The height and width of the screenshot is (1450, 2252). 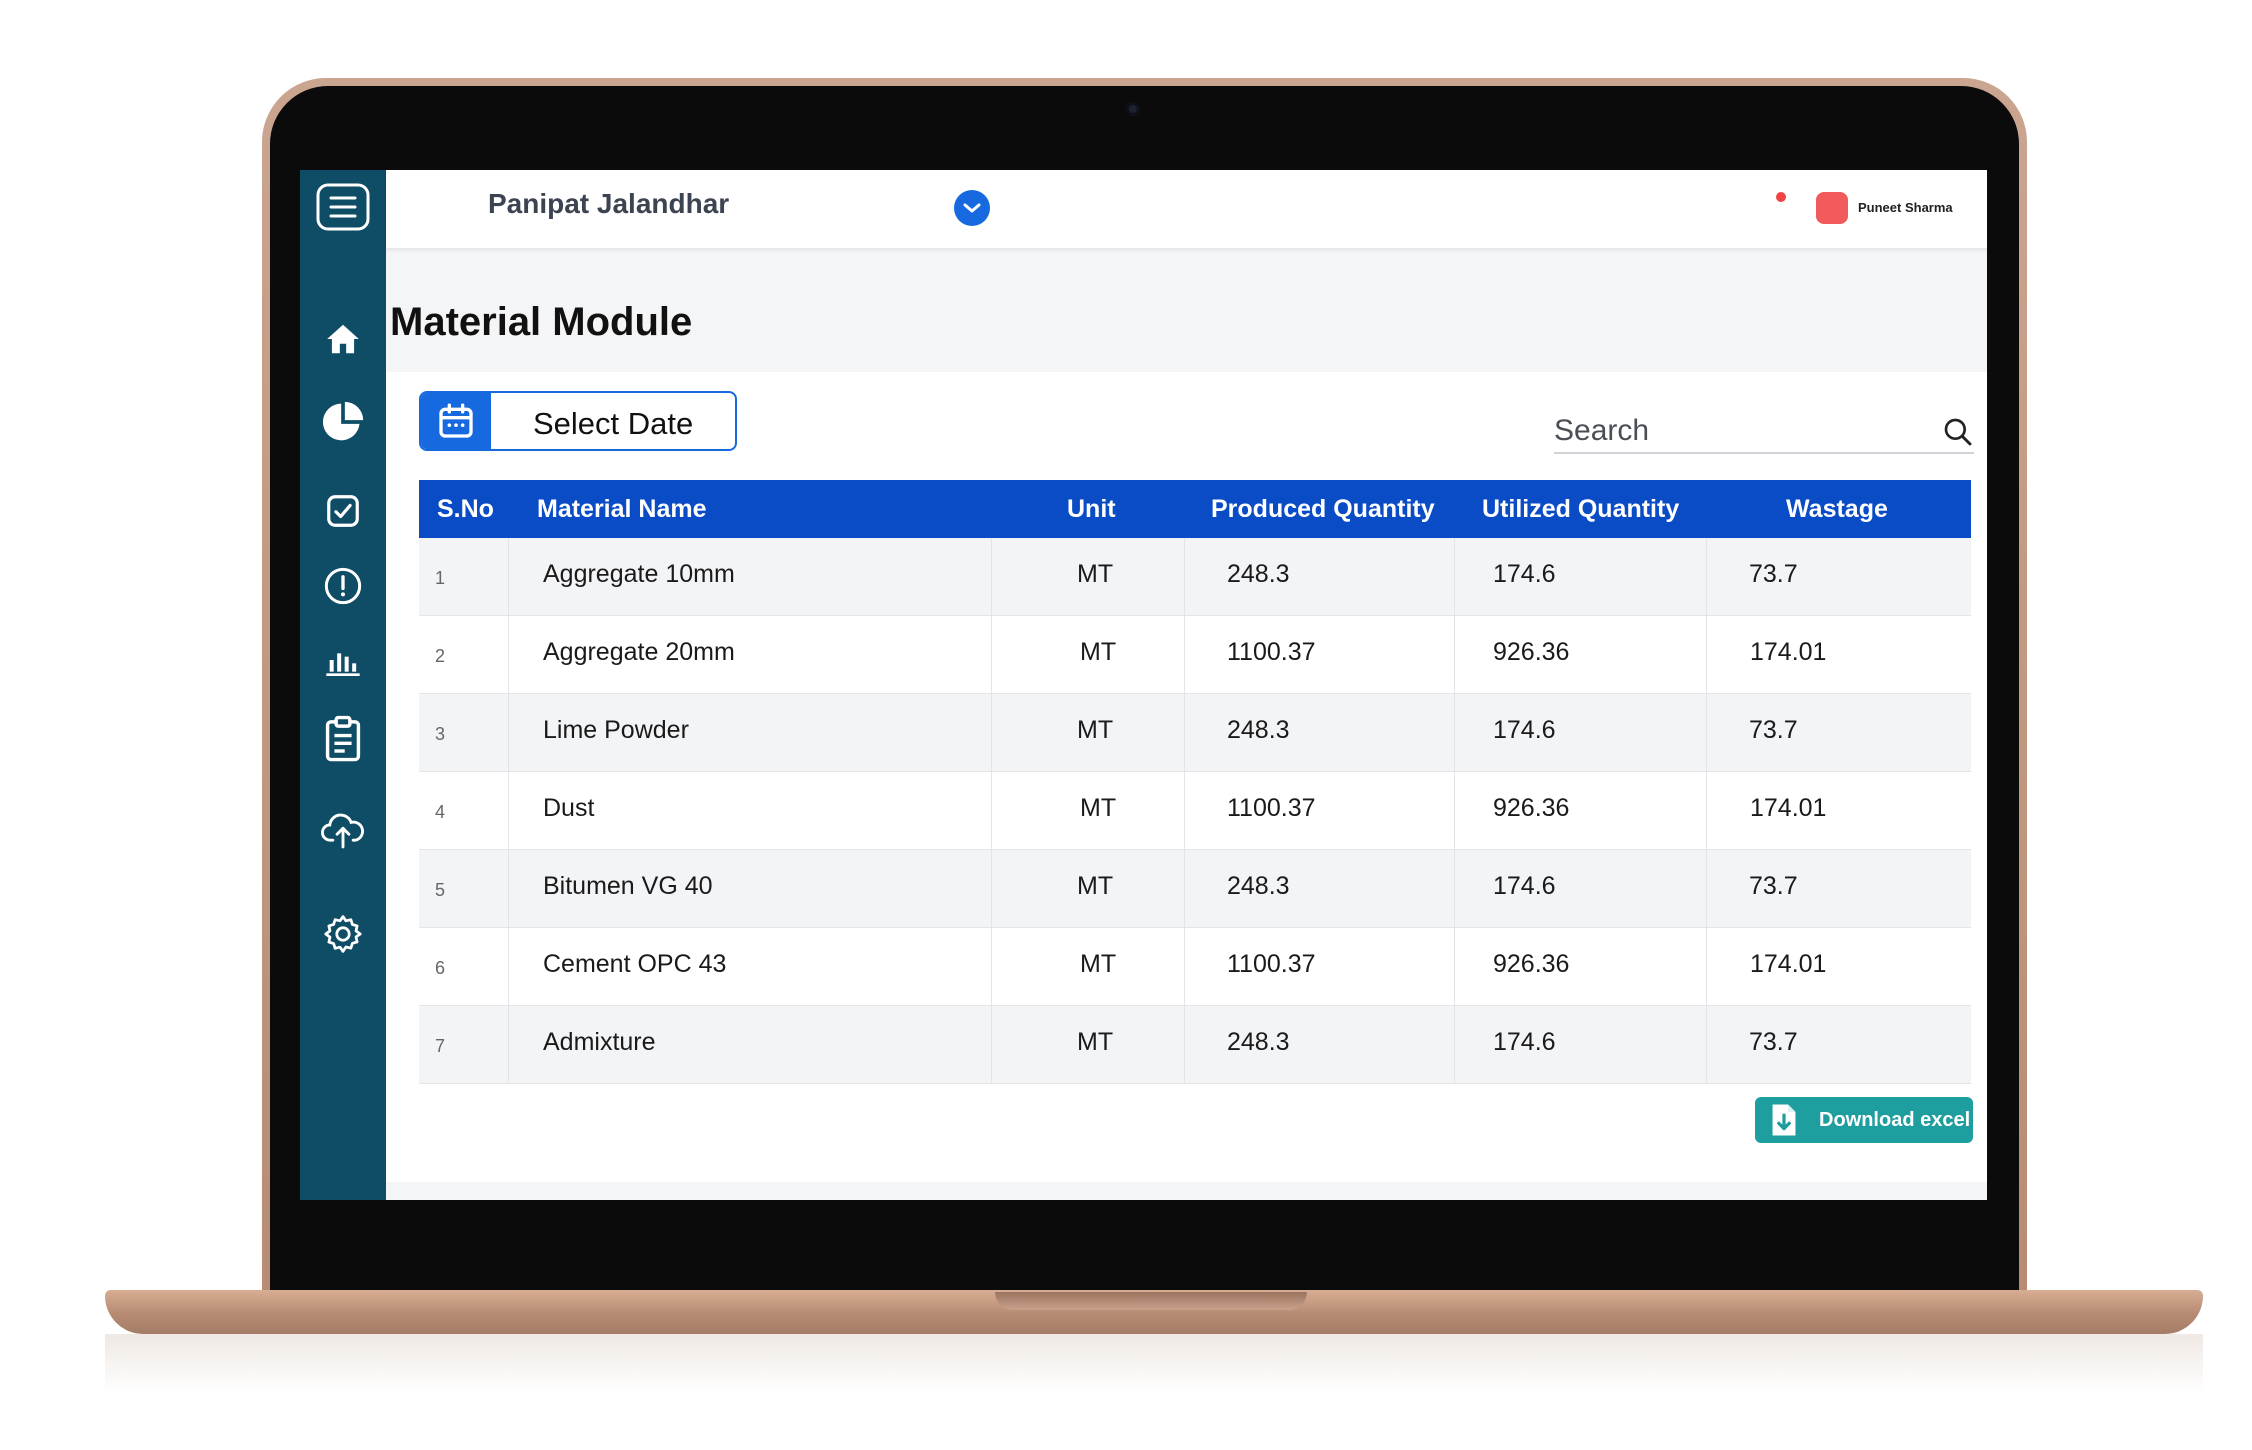 I want to click on top-bar: Panipat Jalandhar Puneet Sharma, so click(x=1186, y=209).